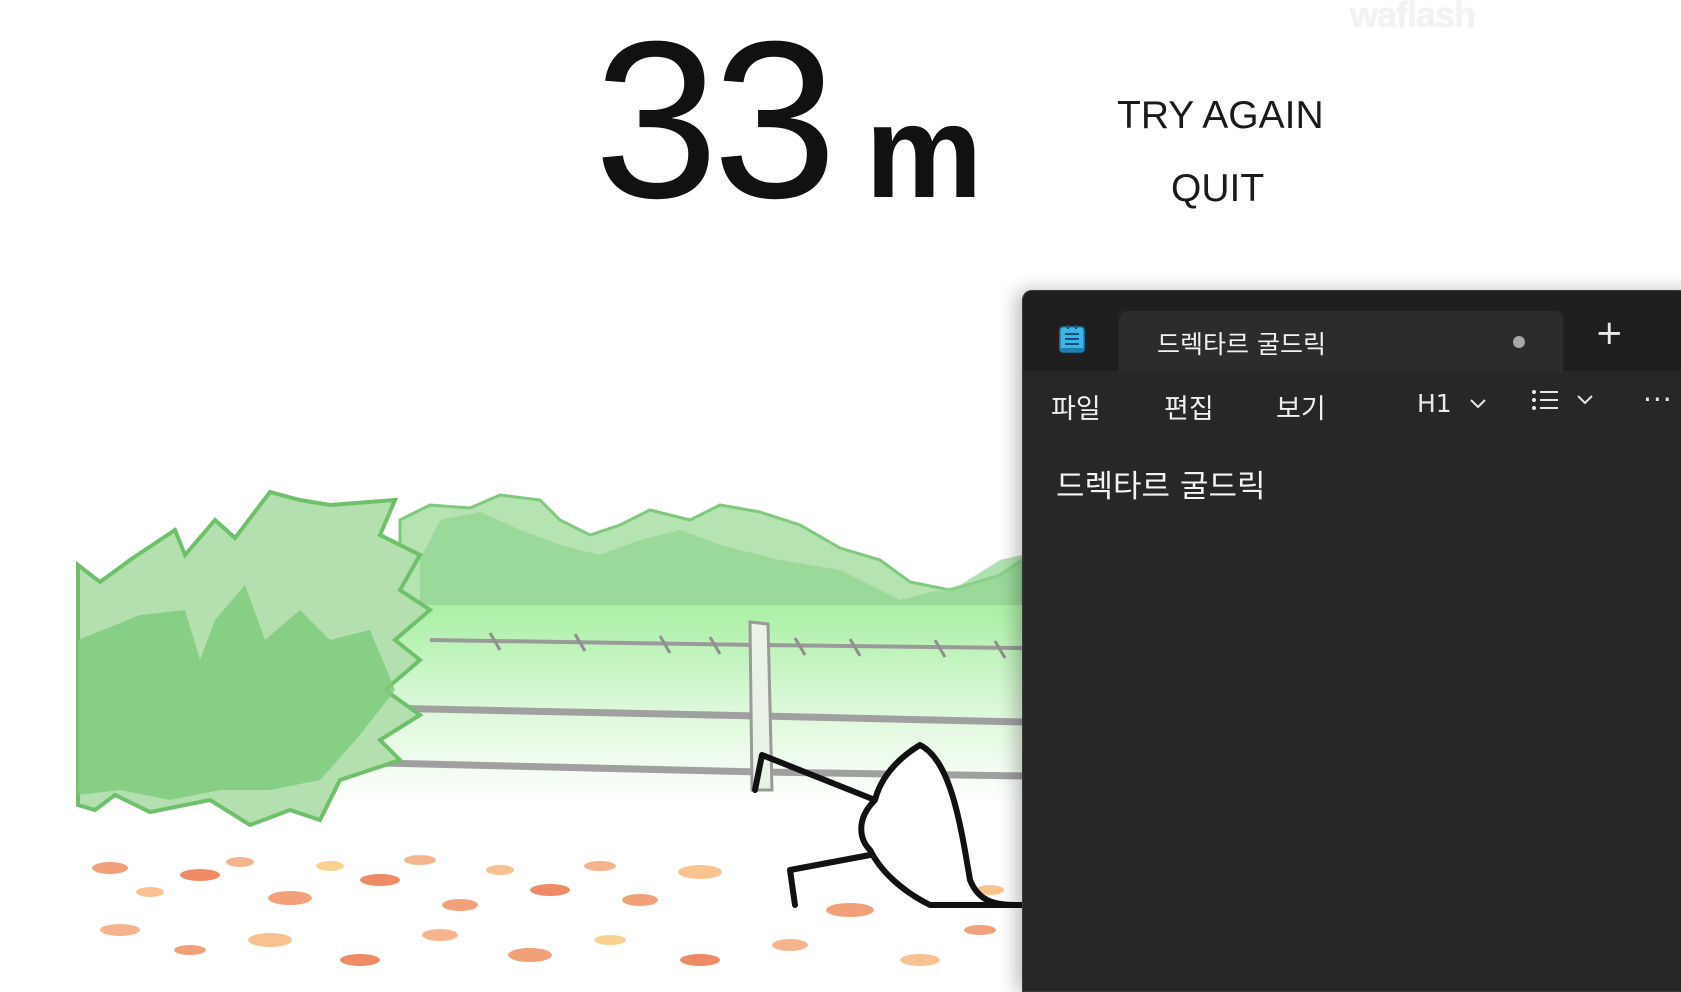 This screenshot has height=992, width=1681. I want to click on titlebar: 드렉타르 굴드릭 +, so click(1352, 332).